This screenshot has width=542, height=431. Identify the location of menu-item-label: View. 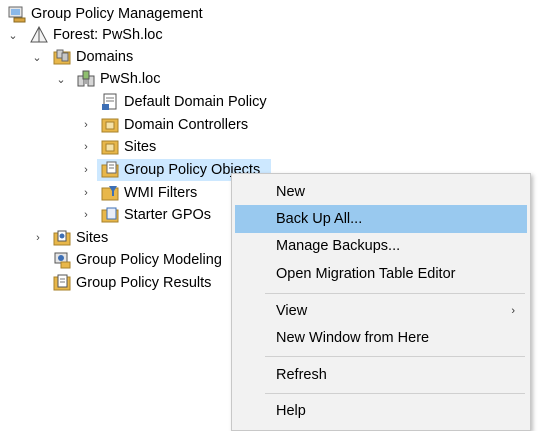
(292, 311).